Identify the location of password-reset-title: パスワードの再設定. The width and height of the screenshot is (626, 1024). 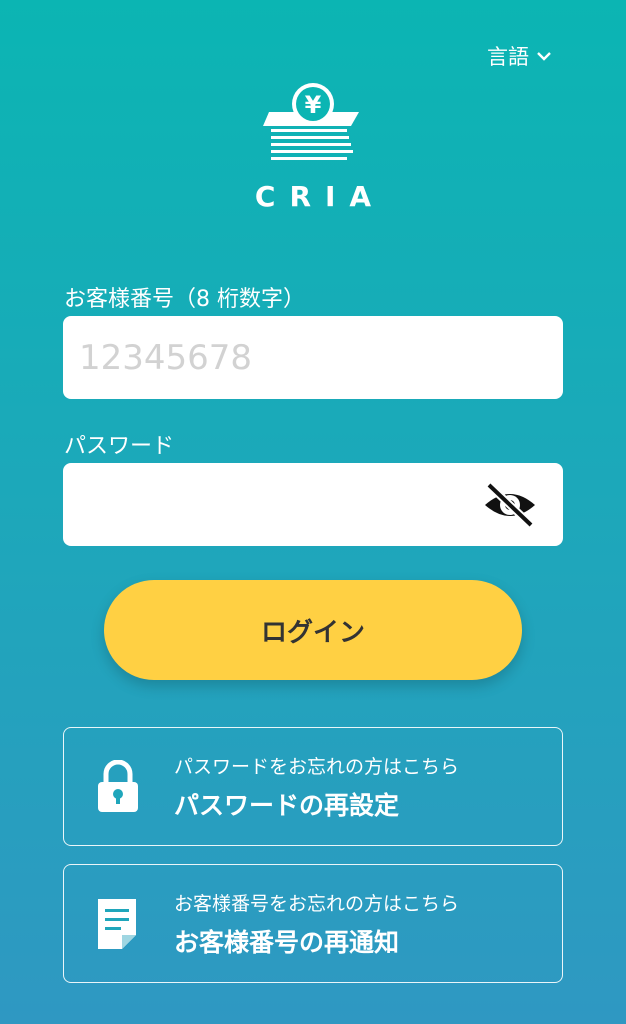
(287, 805).